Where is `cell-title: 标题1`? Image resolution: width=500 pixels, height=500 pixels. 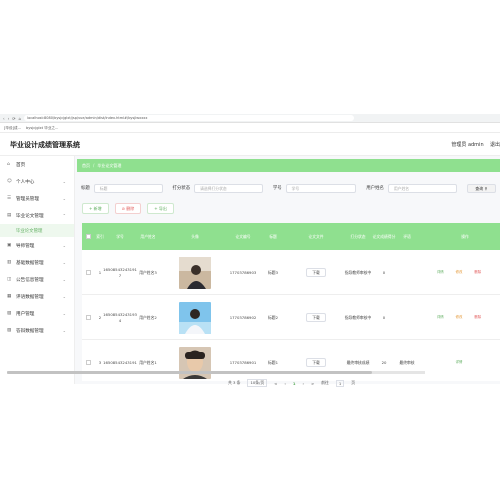 cell-title: 标题1 is located at coordinates (272, 362).